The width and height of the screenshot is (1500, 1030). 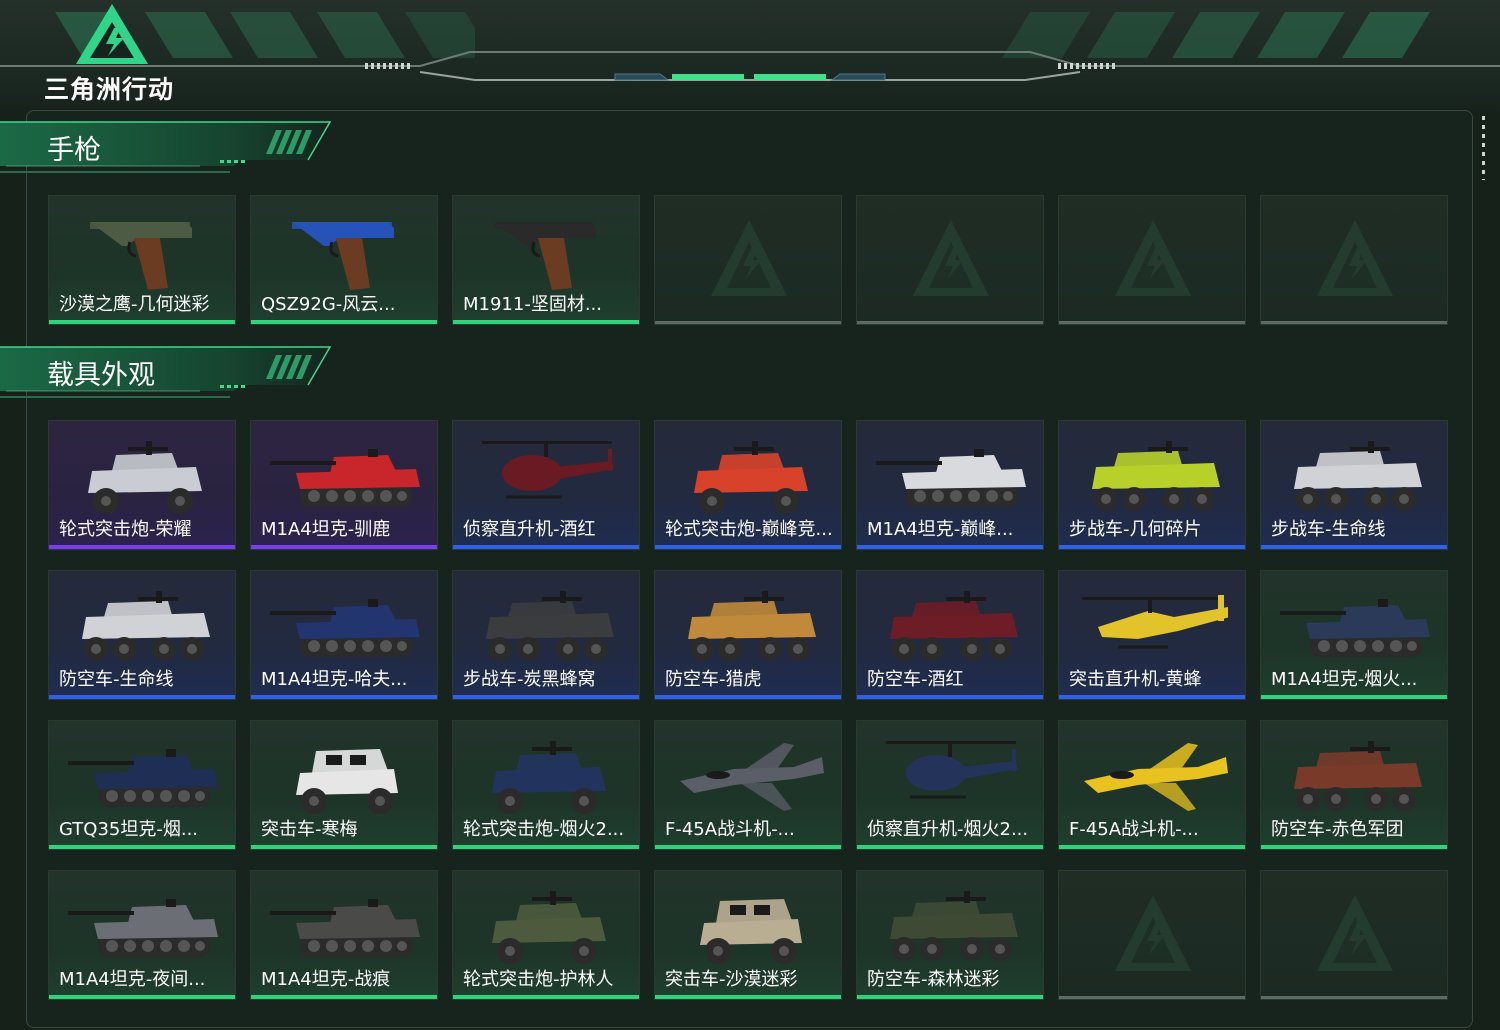 I want to click on scrollbar, so click(x=1483, y=148).